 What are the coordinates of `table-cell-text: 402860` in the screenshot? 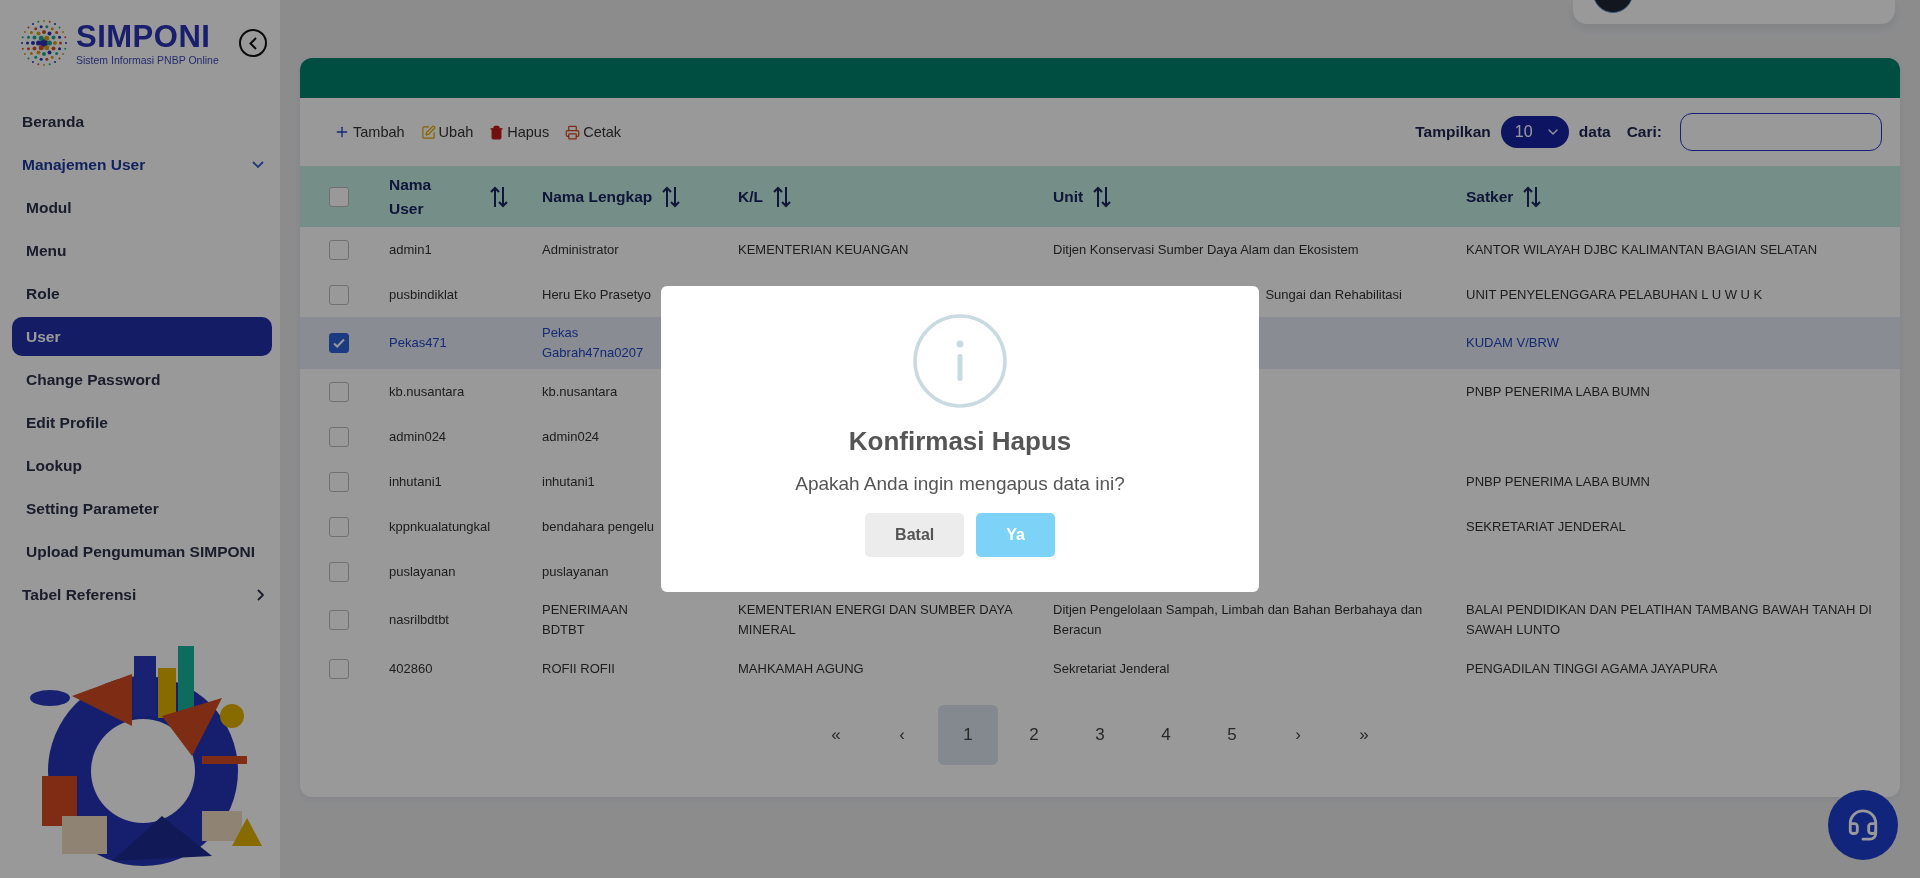 It's located at (411, 668).